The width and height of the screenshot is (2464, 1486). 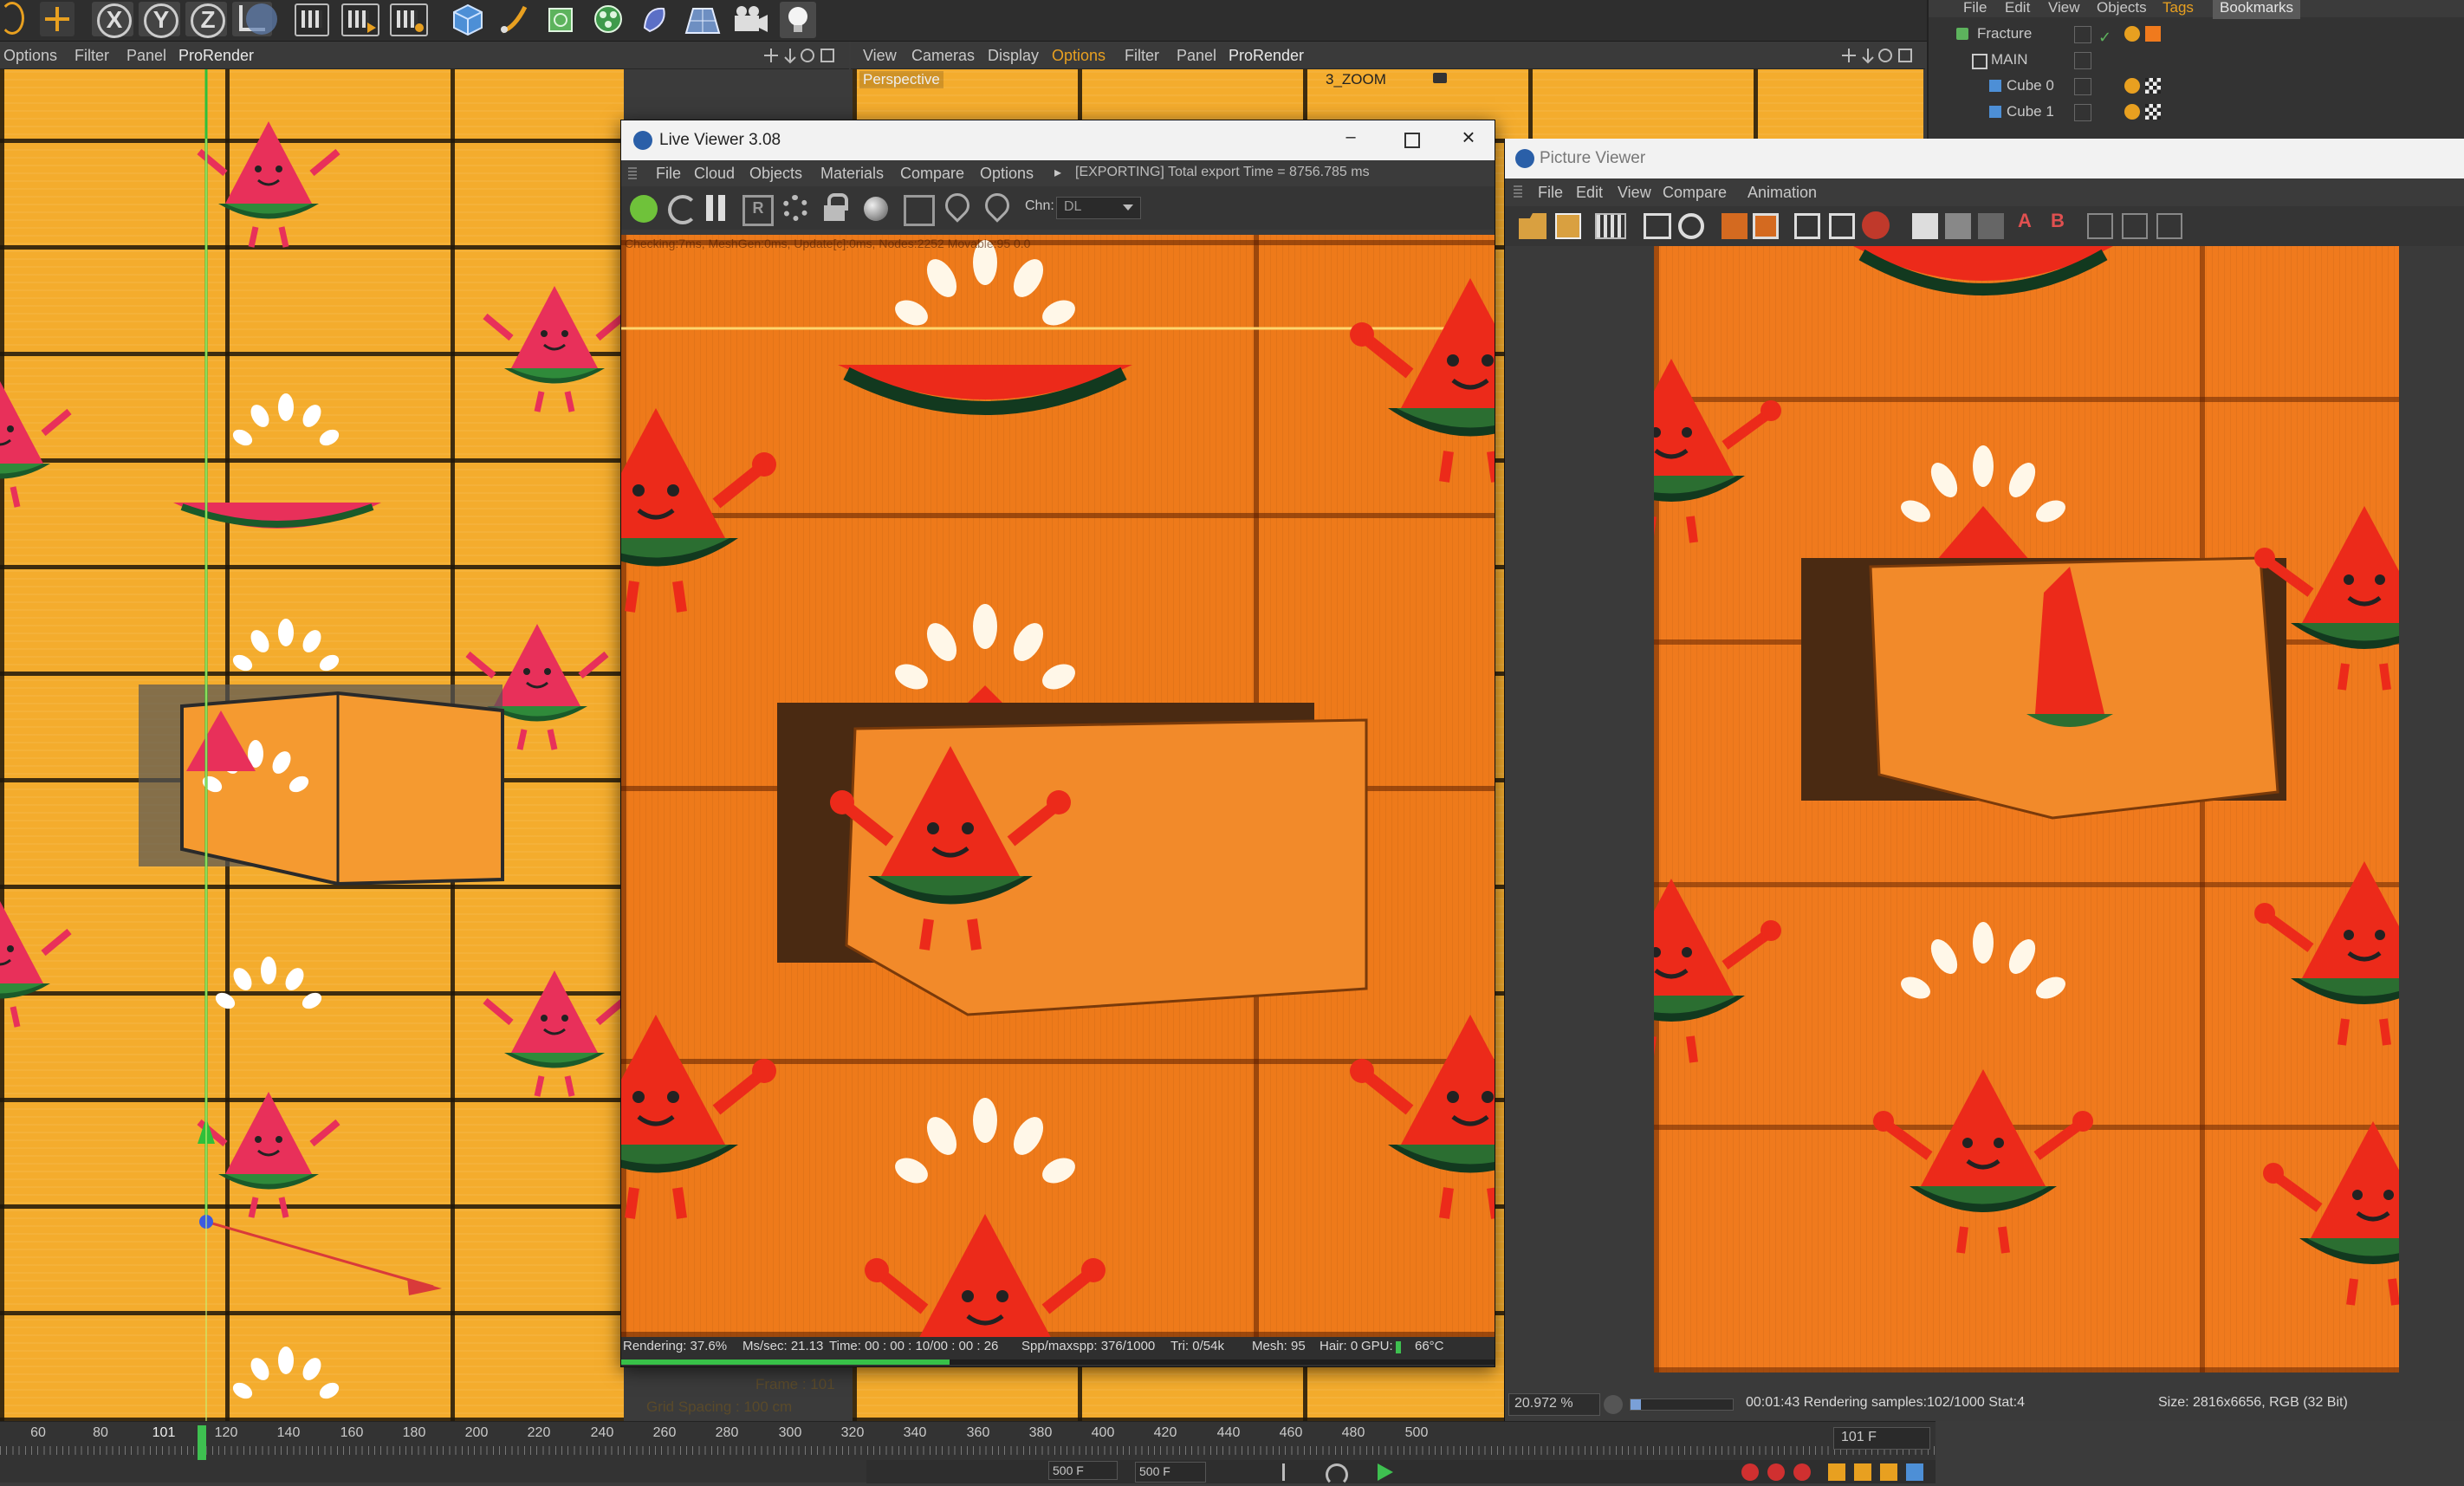 I want to click on rotate-tool-icon, so click(x=12, y=19).